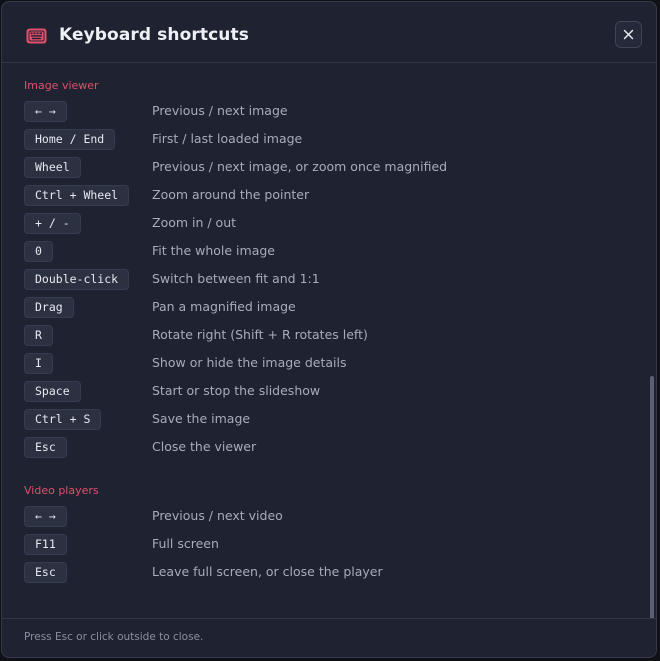  Describe the element at coordinates (224, 306) in the screenshot. I see `shortcut-description: Pan a magnified image` at that location.